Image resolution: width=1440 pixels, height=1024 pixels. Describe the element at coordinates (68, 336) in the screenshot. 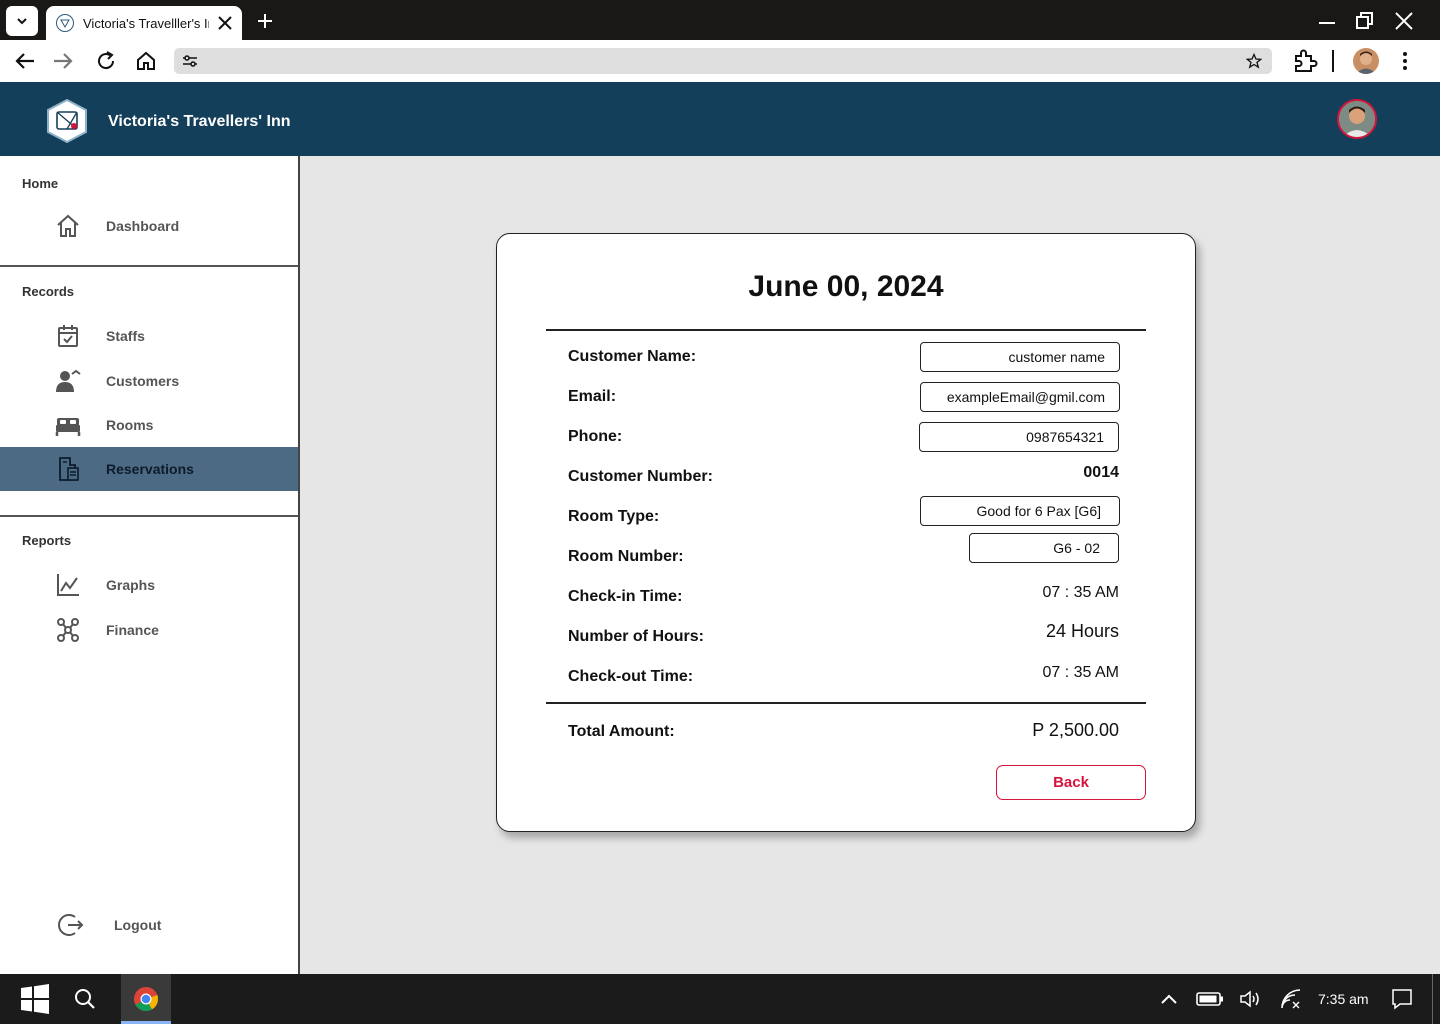

I see `calendar-check-icon` at that location.